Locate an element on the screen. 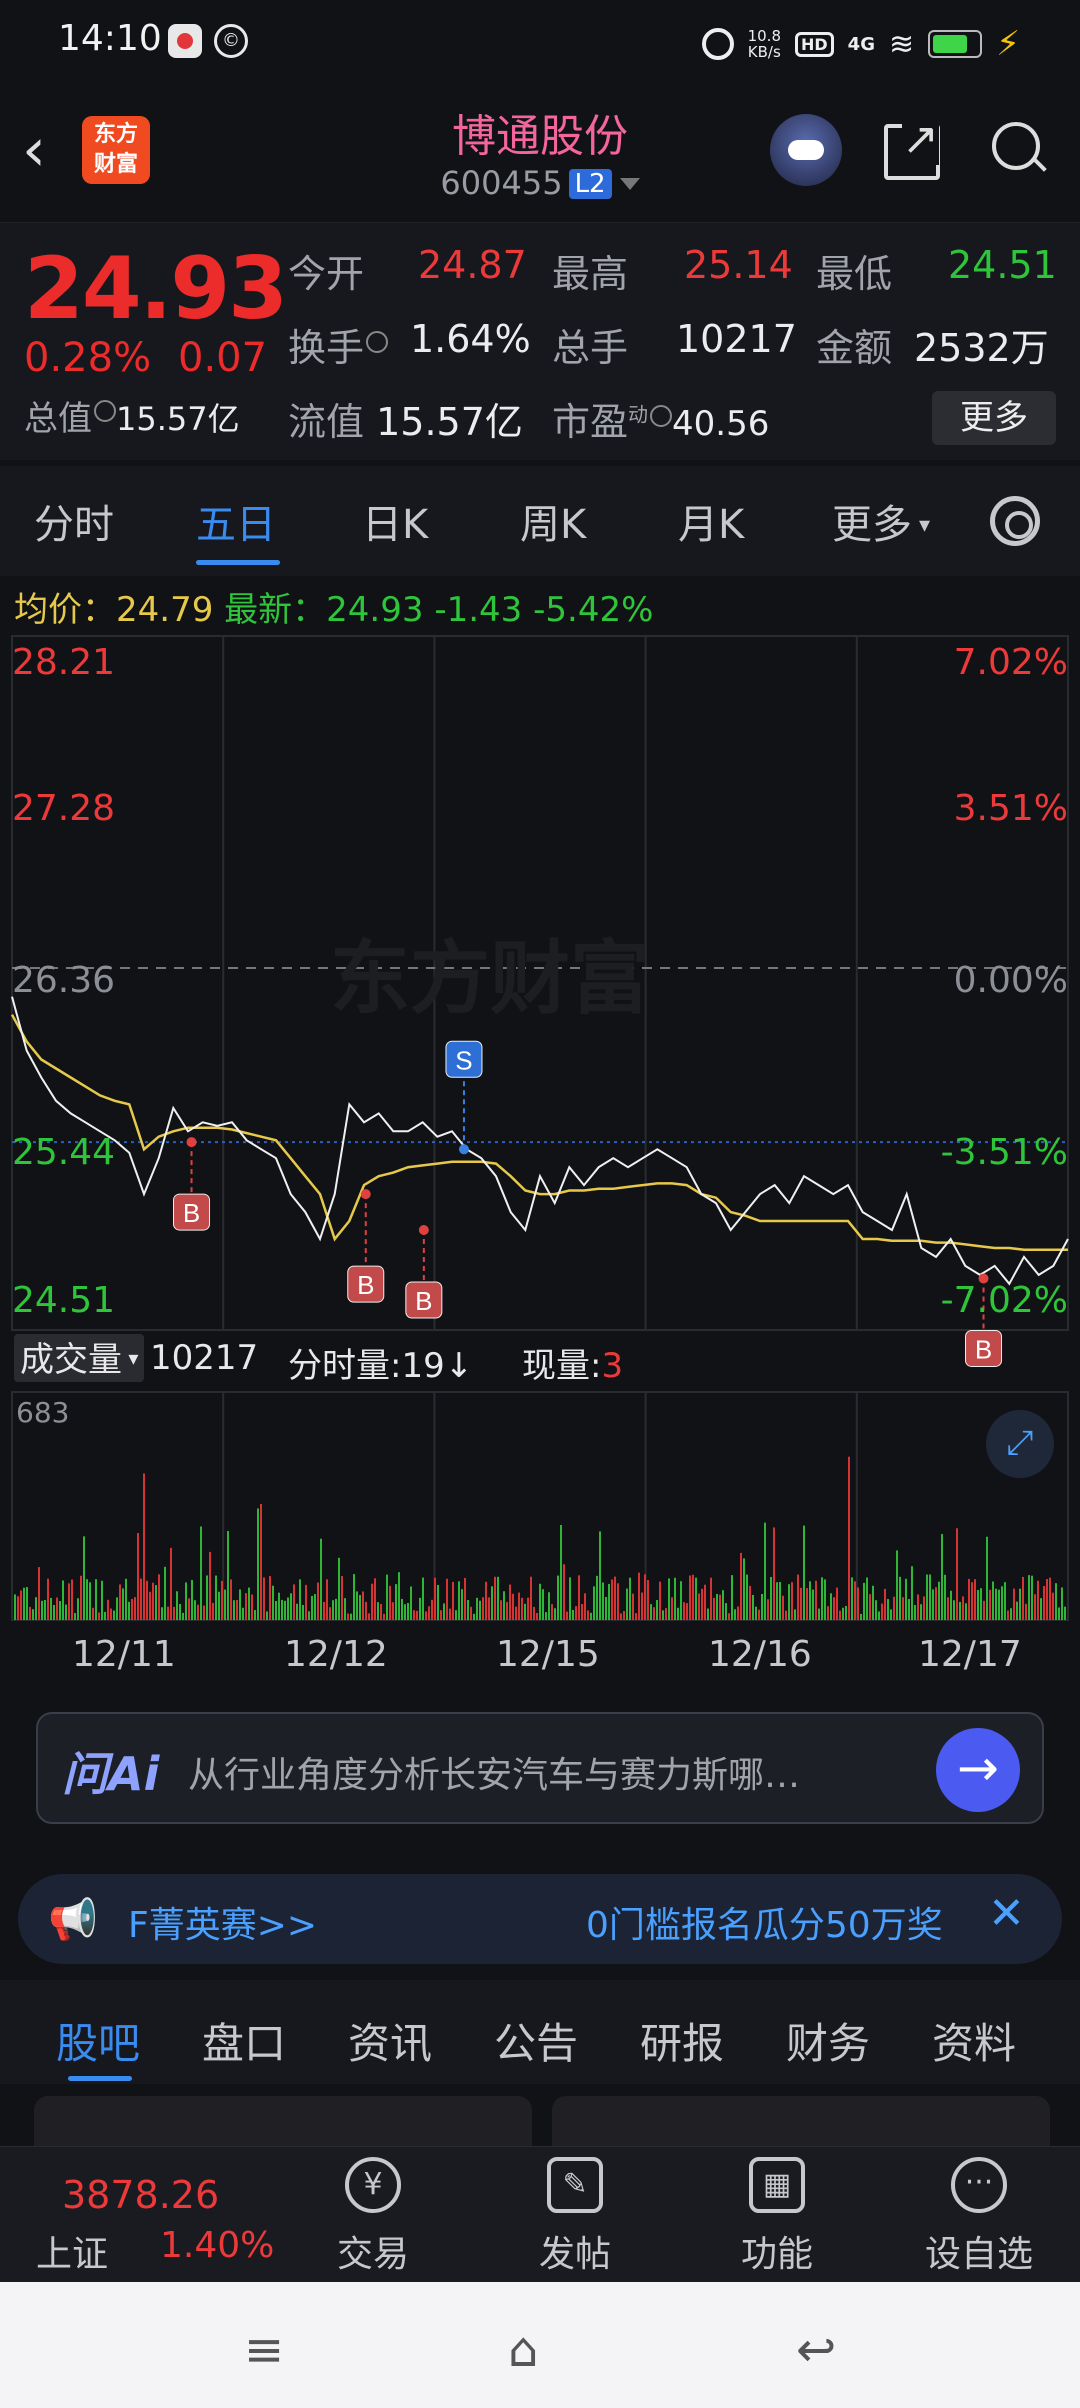  index-value: 3878.26 is located at coordinates (140, 2195).